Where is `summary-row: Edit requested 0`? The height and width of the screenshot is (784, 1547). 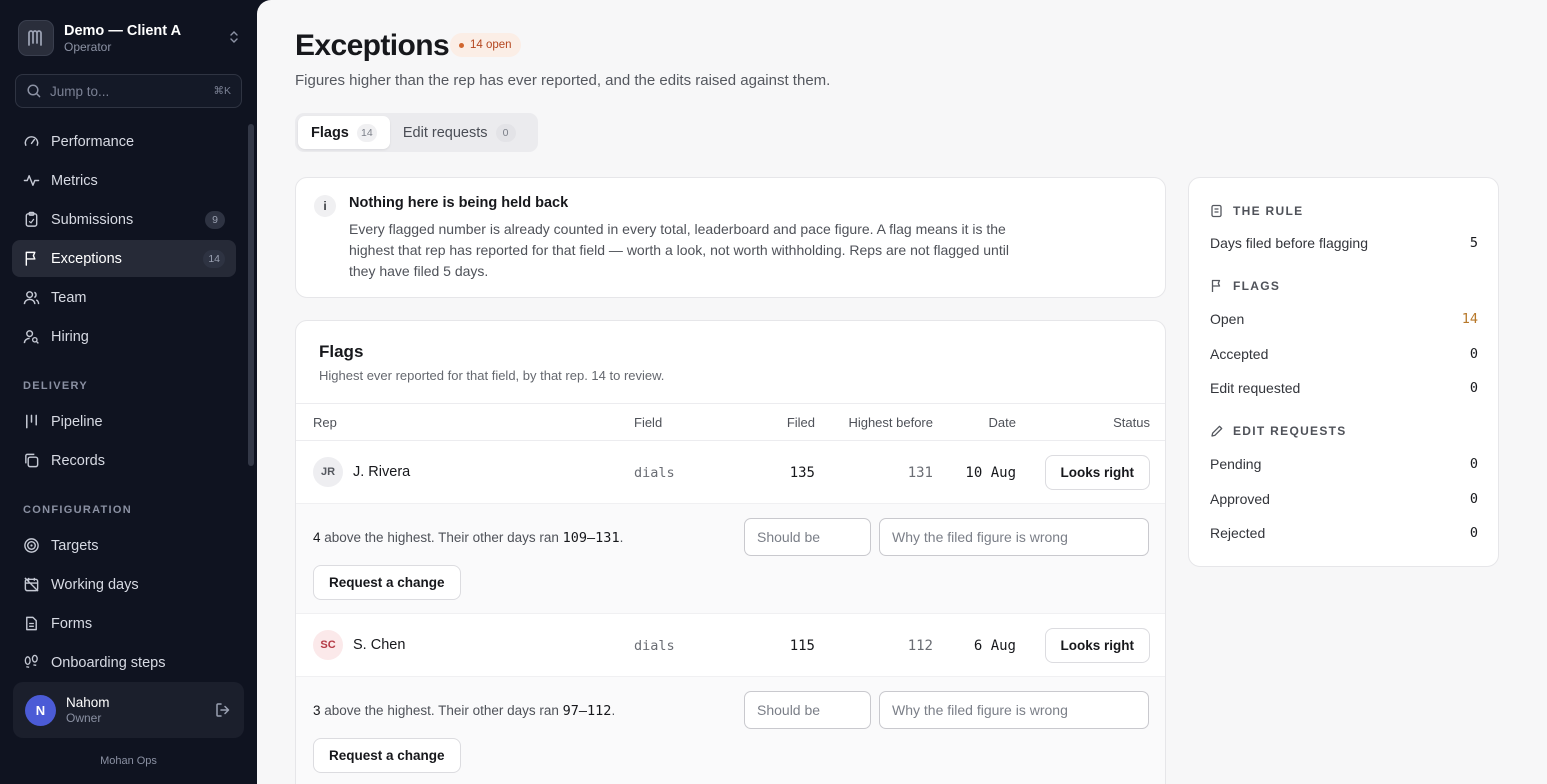 summary-row: Edit requested 0 is located at coordinates (1344, 388).